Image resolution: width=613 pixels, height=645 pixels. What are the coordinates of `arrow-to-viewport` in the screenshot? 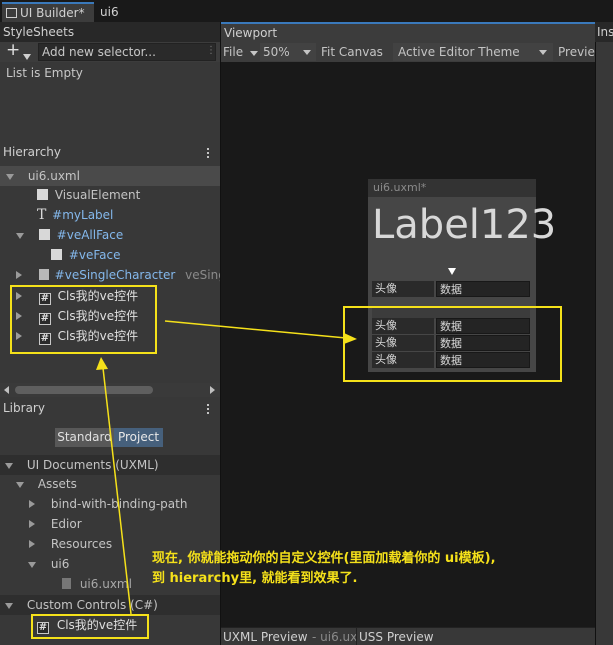 It's located at (260, 332).